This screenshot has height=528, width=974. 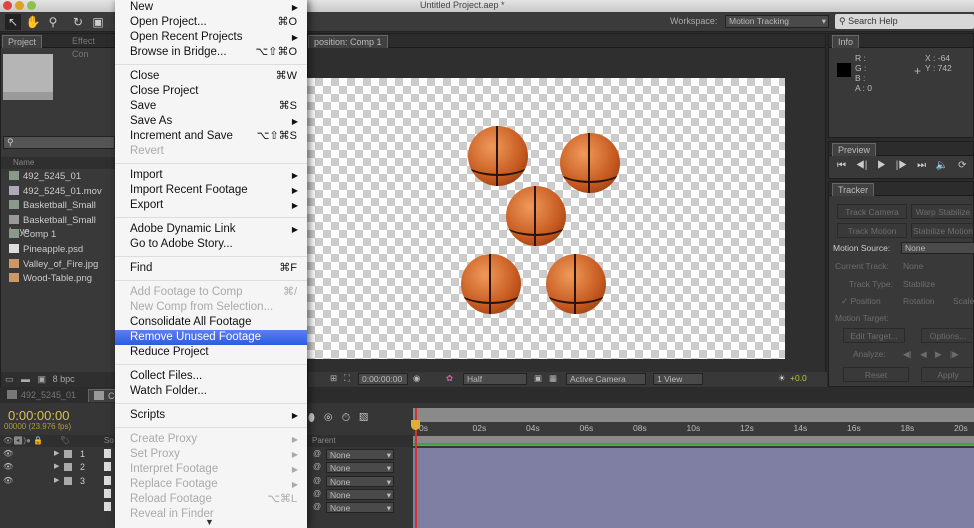 I want to click on menu-item-reload-footage: Reload Footage ⌥⌘L, so click(x=211, y=499).